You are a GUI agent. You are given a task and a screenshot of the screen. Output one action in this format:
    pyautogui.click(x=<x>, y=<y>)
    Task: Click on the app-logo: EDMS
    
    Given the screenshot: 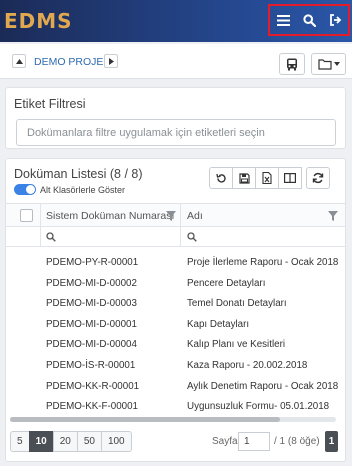 What is the action you would take?
    pyautogui.click(x=38, y=21)
    